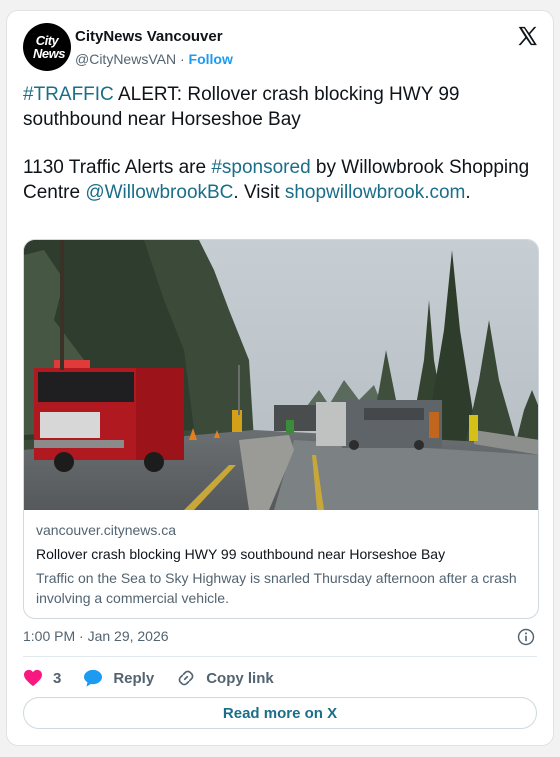 The image size is (560, 757). What do you see at coordinates (259, 192) in the screenshot?
I see `tweet-text-4: . Visit` at bounding box center [259, 192].